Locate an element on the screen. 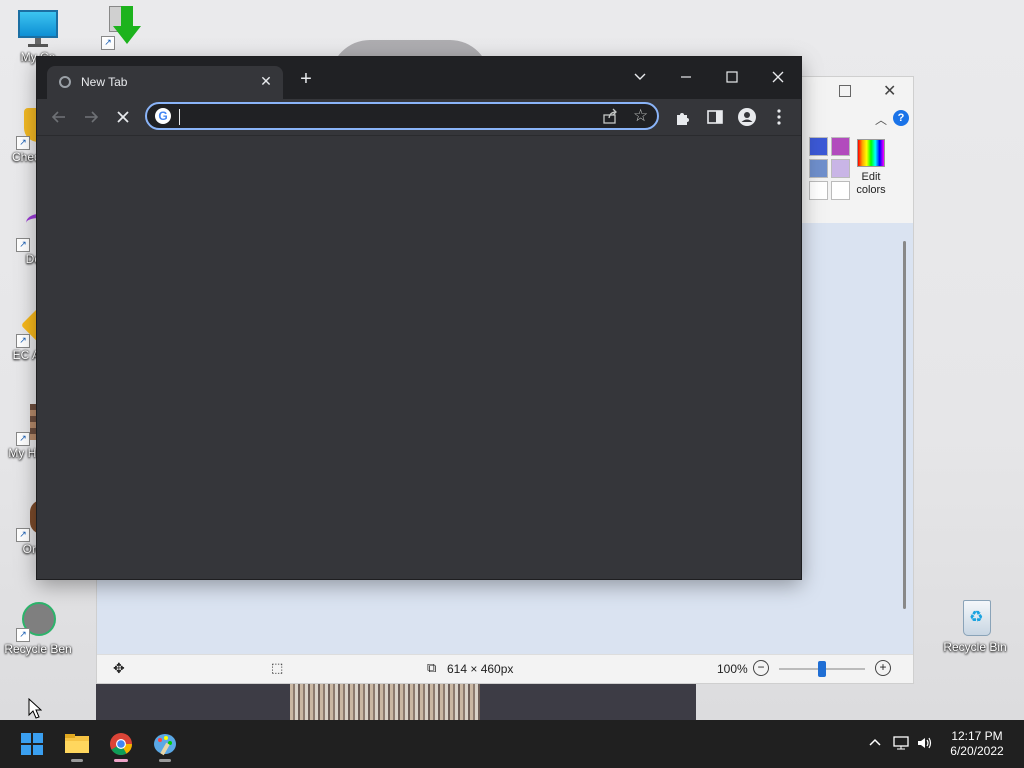 This screenshot has height=768, width=1024. clock: 12:17 PM 6/20/2022 is located at coordinates (977, 744).